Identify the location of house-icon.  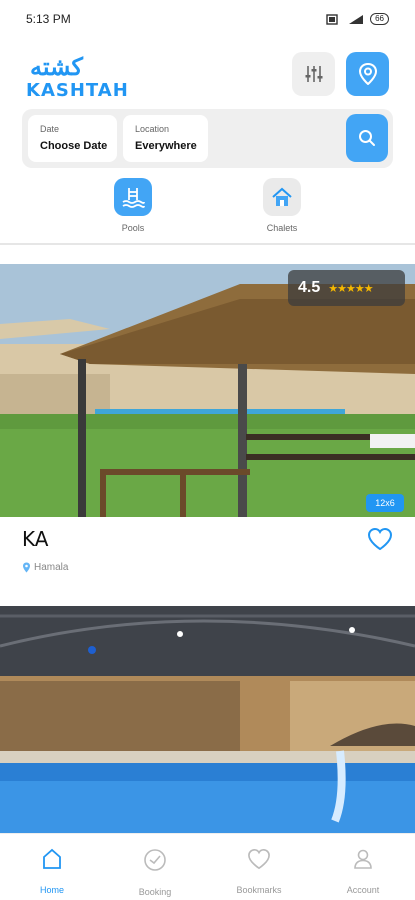
(282, 197).